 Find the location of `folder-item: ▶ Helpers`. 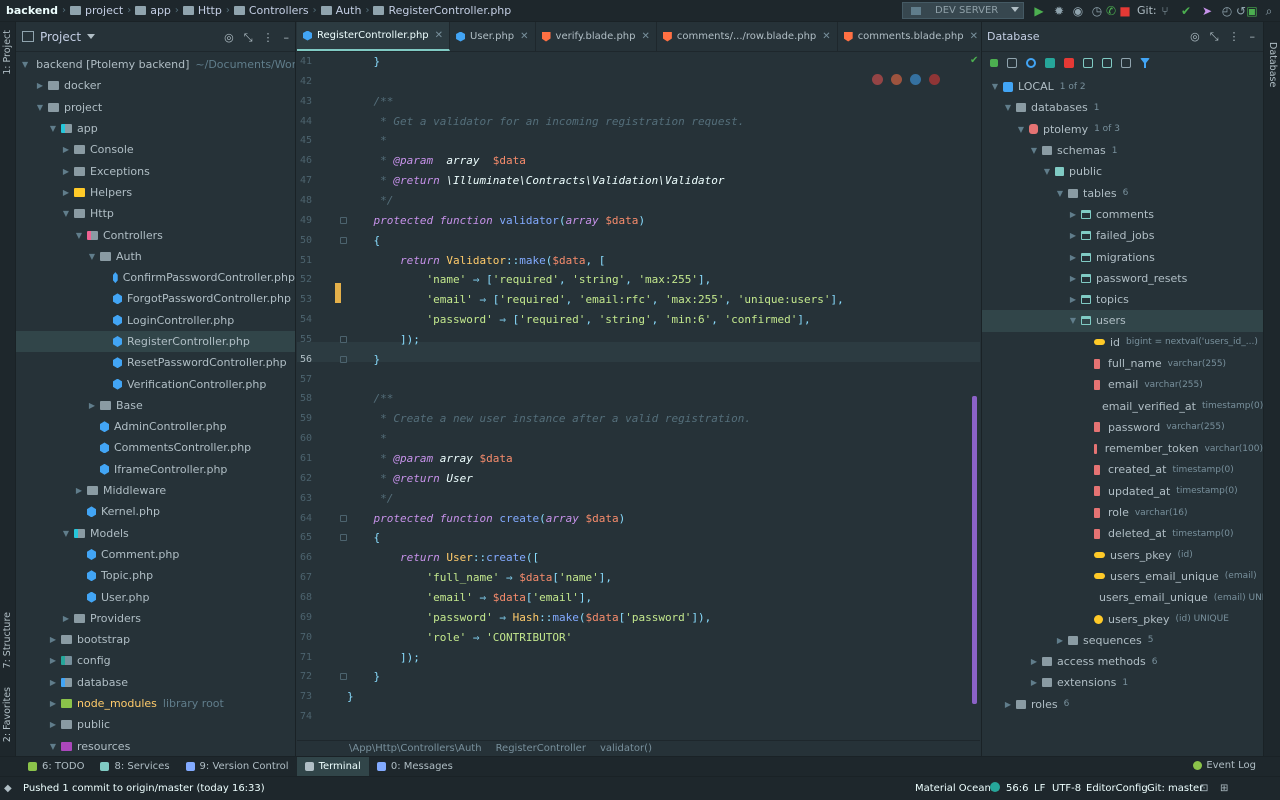

folder-item: ▶ Helpers is located at coordinates (155, 192).